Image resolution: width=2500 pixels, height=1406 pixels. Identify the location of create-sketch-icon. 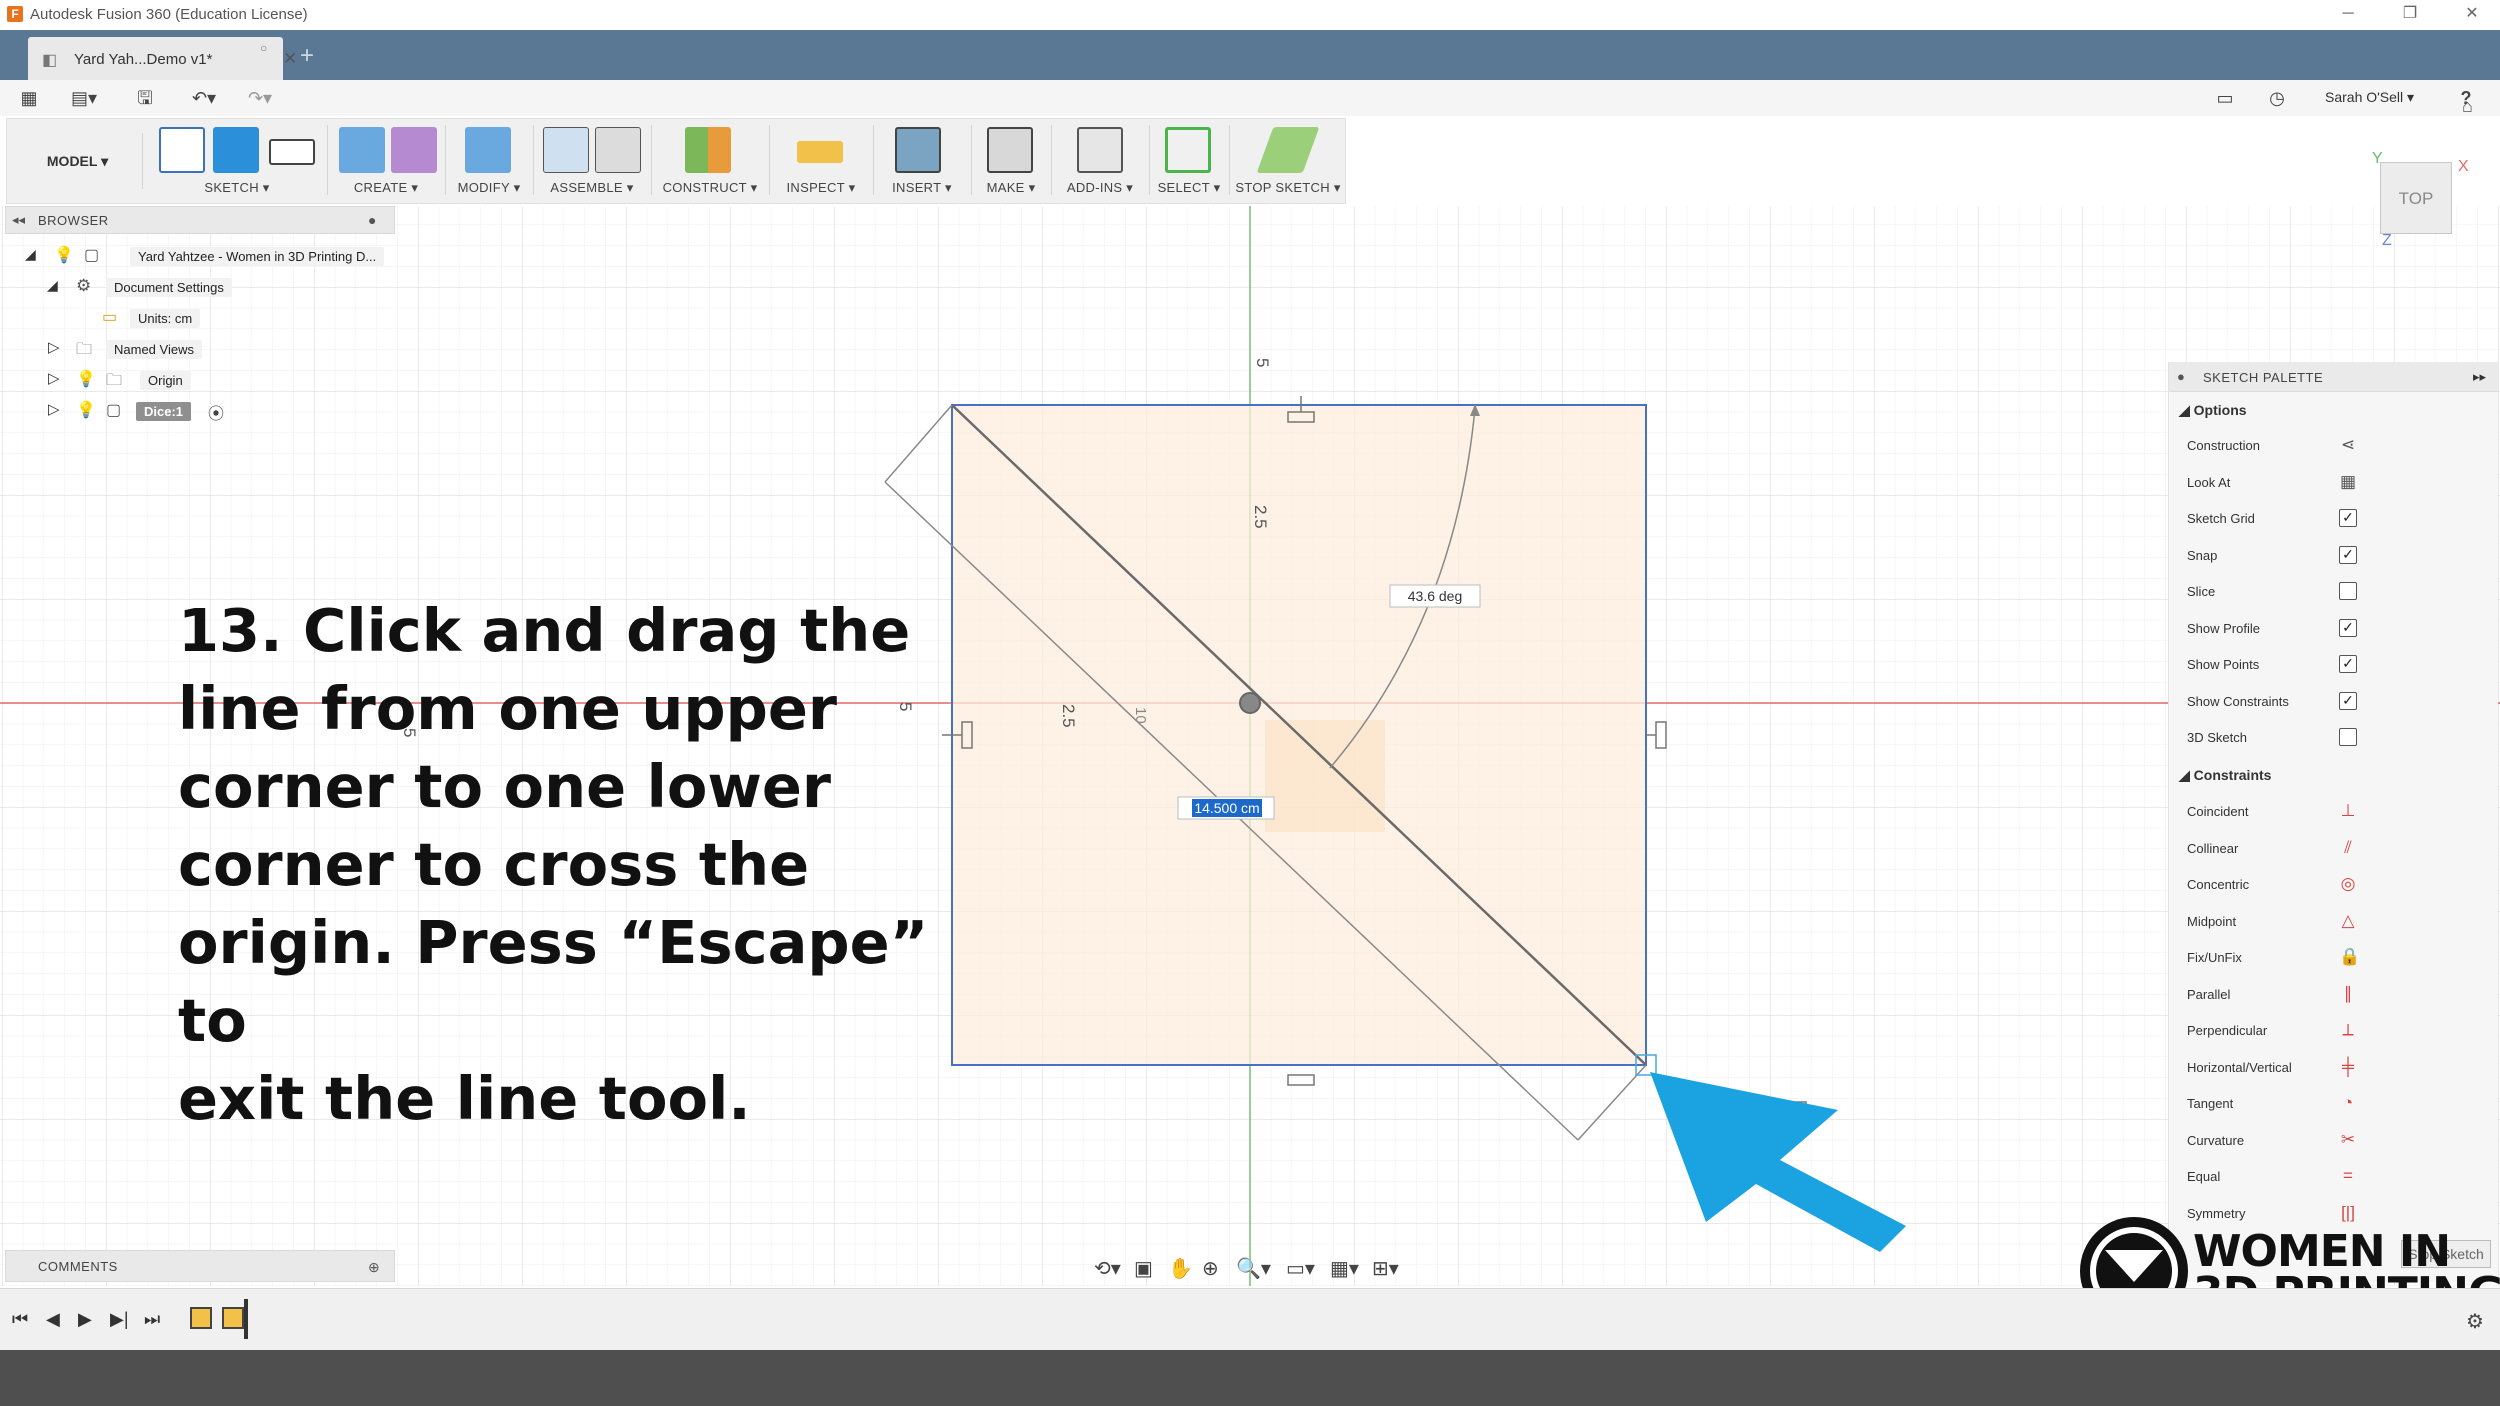
(182, 150).